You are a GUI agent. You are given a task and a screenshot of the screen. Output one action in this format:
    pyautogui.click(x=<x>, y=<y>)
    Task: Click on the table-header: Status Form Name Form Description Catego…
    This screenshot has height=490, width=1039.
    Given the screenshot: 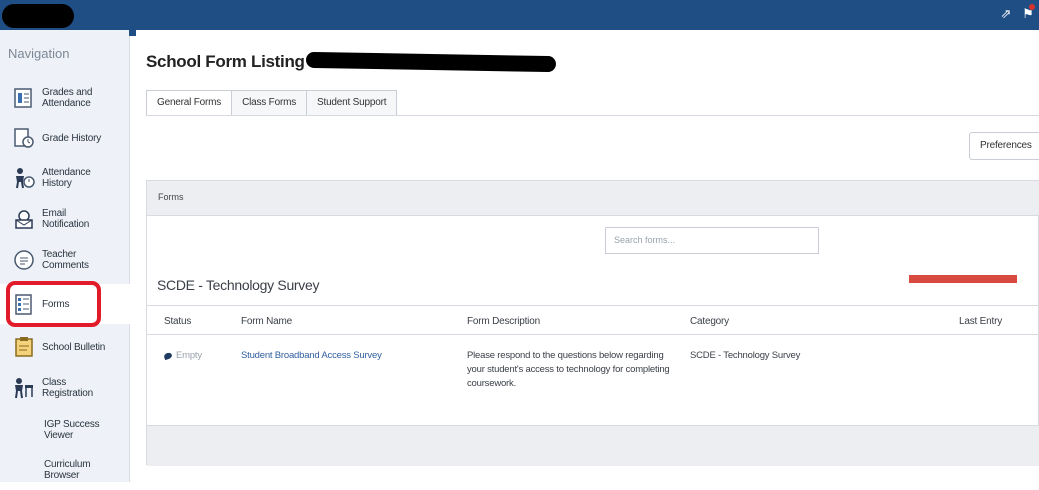 What is the action you would take?
    pyautogui.click(x=593, y=320)
    